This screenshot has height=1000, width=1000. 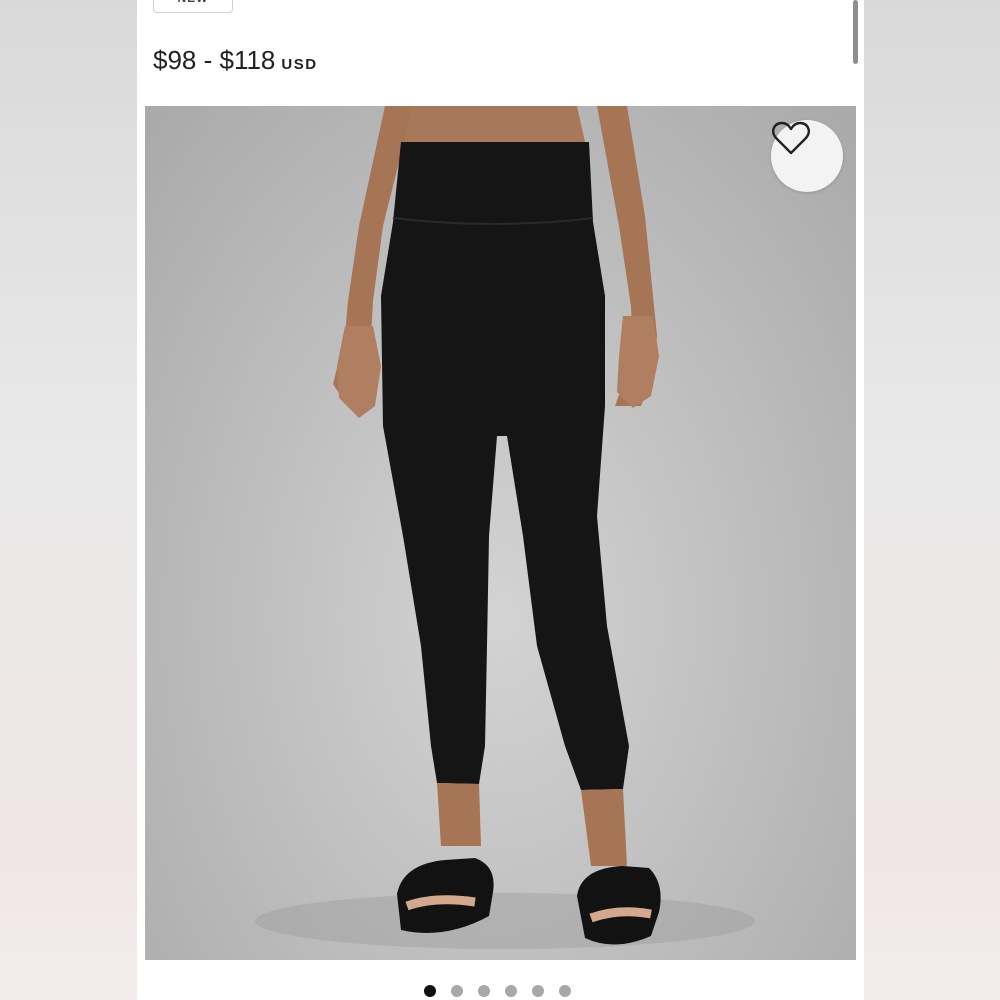 What do you see at coordinates (505, 921) in the screenshot?
I see `floor-shadow` at bounding box center [505, 921].